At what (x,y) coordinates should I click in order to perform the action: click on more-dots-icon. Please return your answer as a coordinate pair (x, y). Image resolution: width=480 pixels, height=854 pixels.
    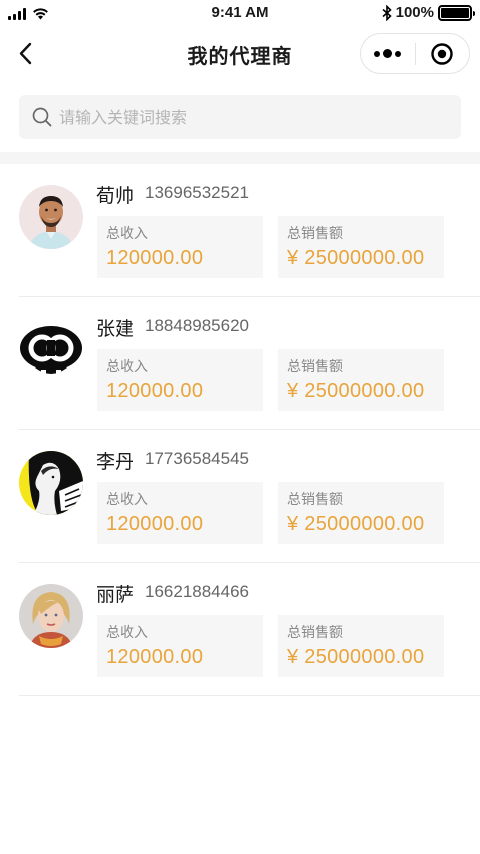
    Looking at the image, I should click on (388, 53).